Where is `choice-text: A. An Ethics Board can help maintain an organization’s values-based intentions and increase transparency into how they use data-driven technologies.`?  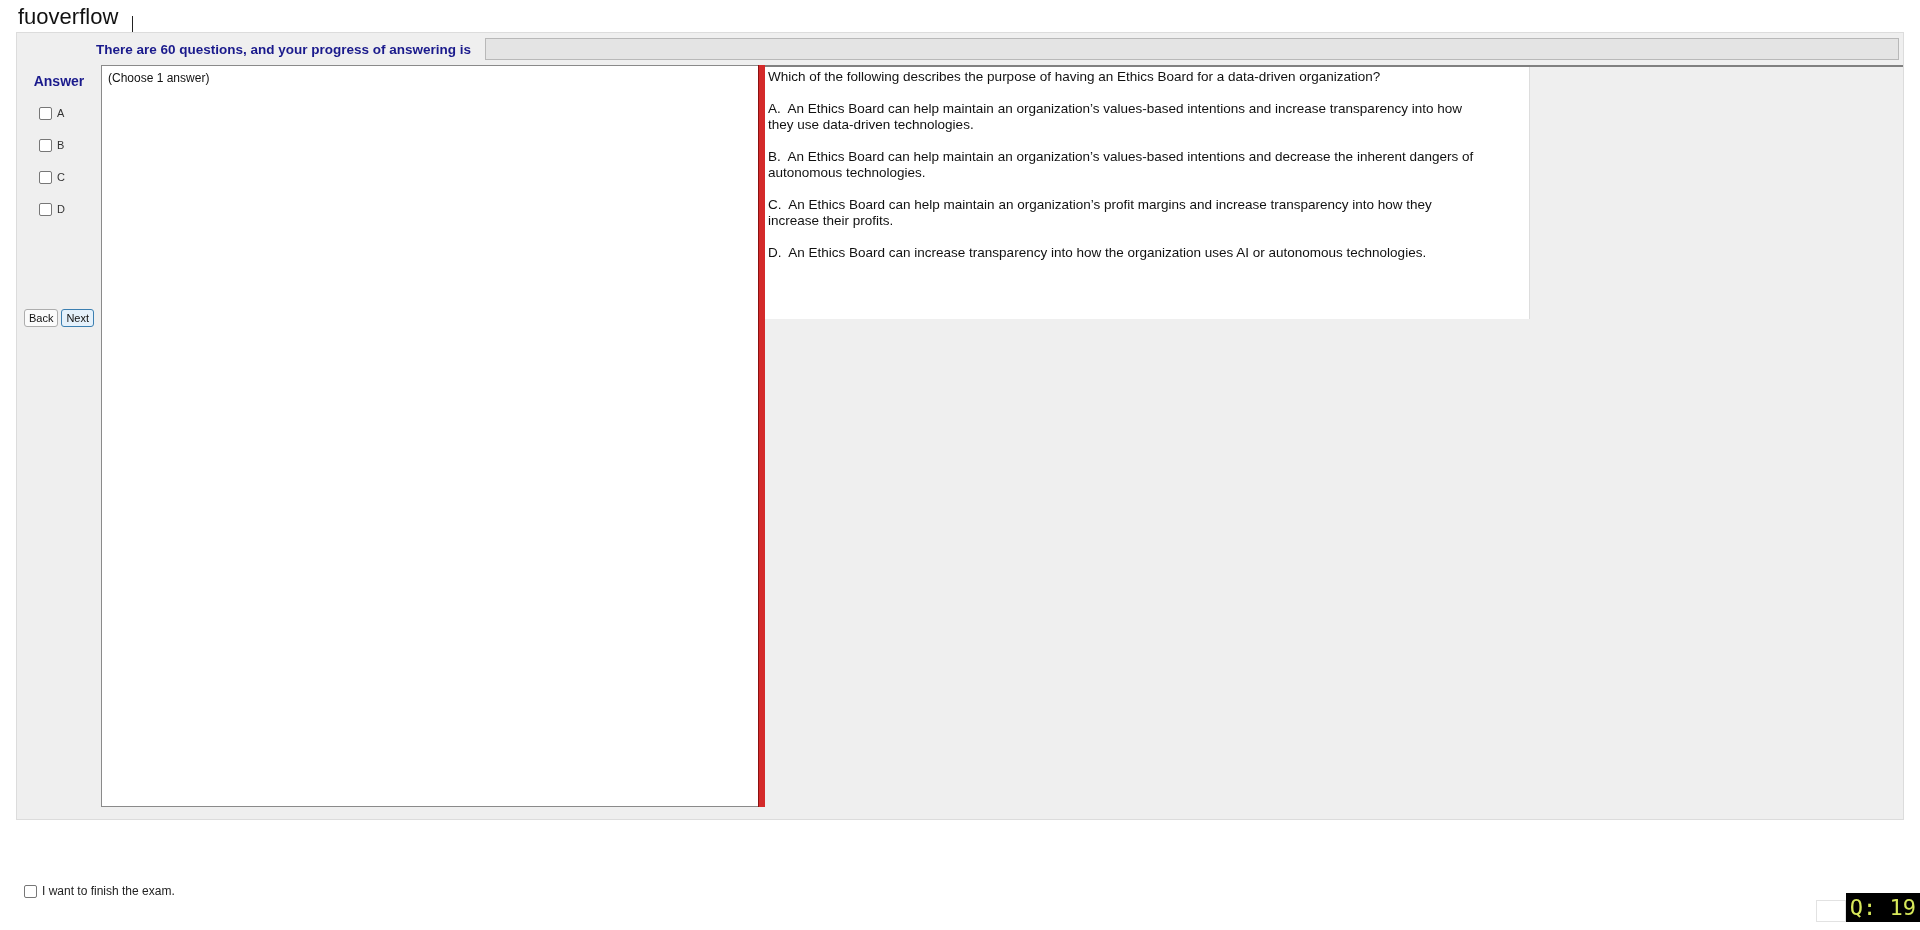
choice-text: A. An Ethics Board can help maintain an organization’s values-based intentions and increase transparency into how they use data-driven technologies. is located at coordinates (1115, 117).